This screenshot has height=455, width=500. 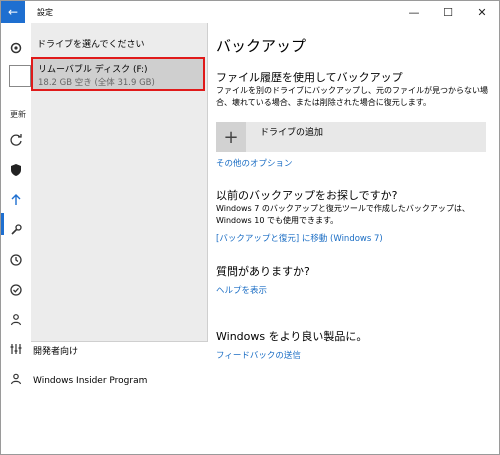 I want to click on add-drive-label: ドライブの追加, so click(x=292, y=133).